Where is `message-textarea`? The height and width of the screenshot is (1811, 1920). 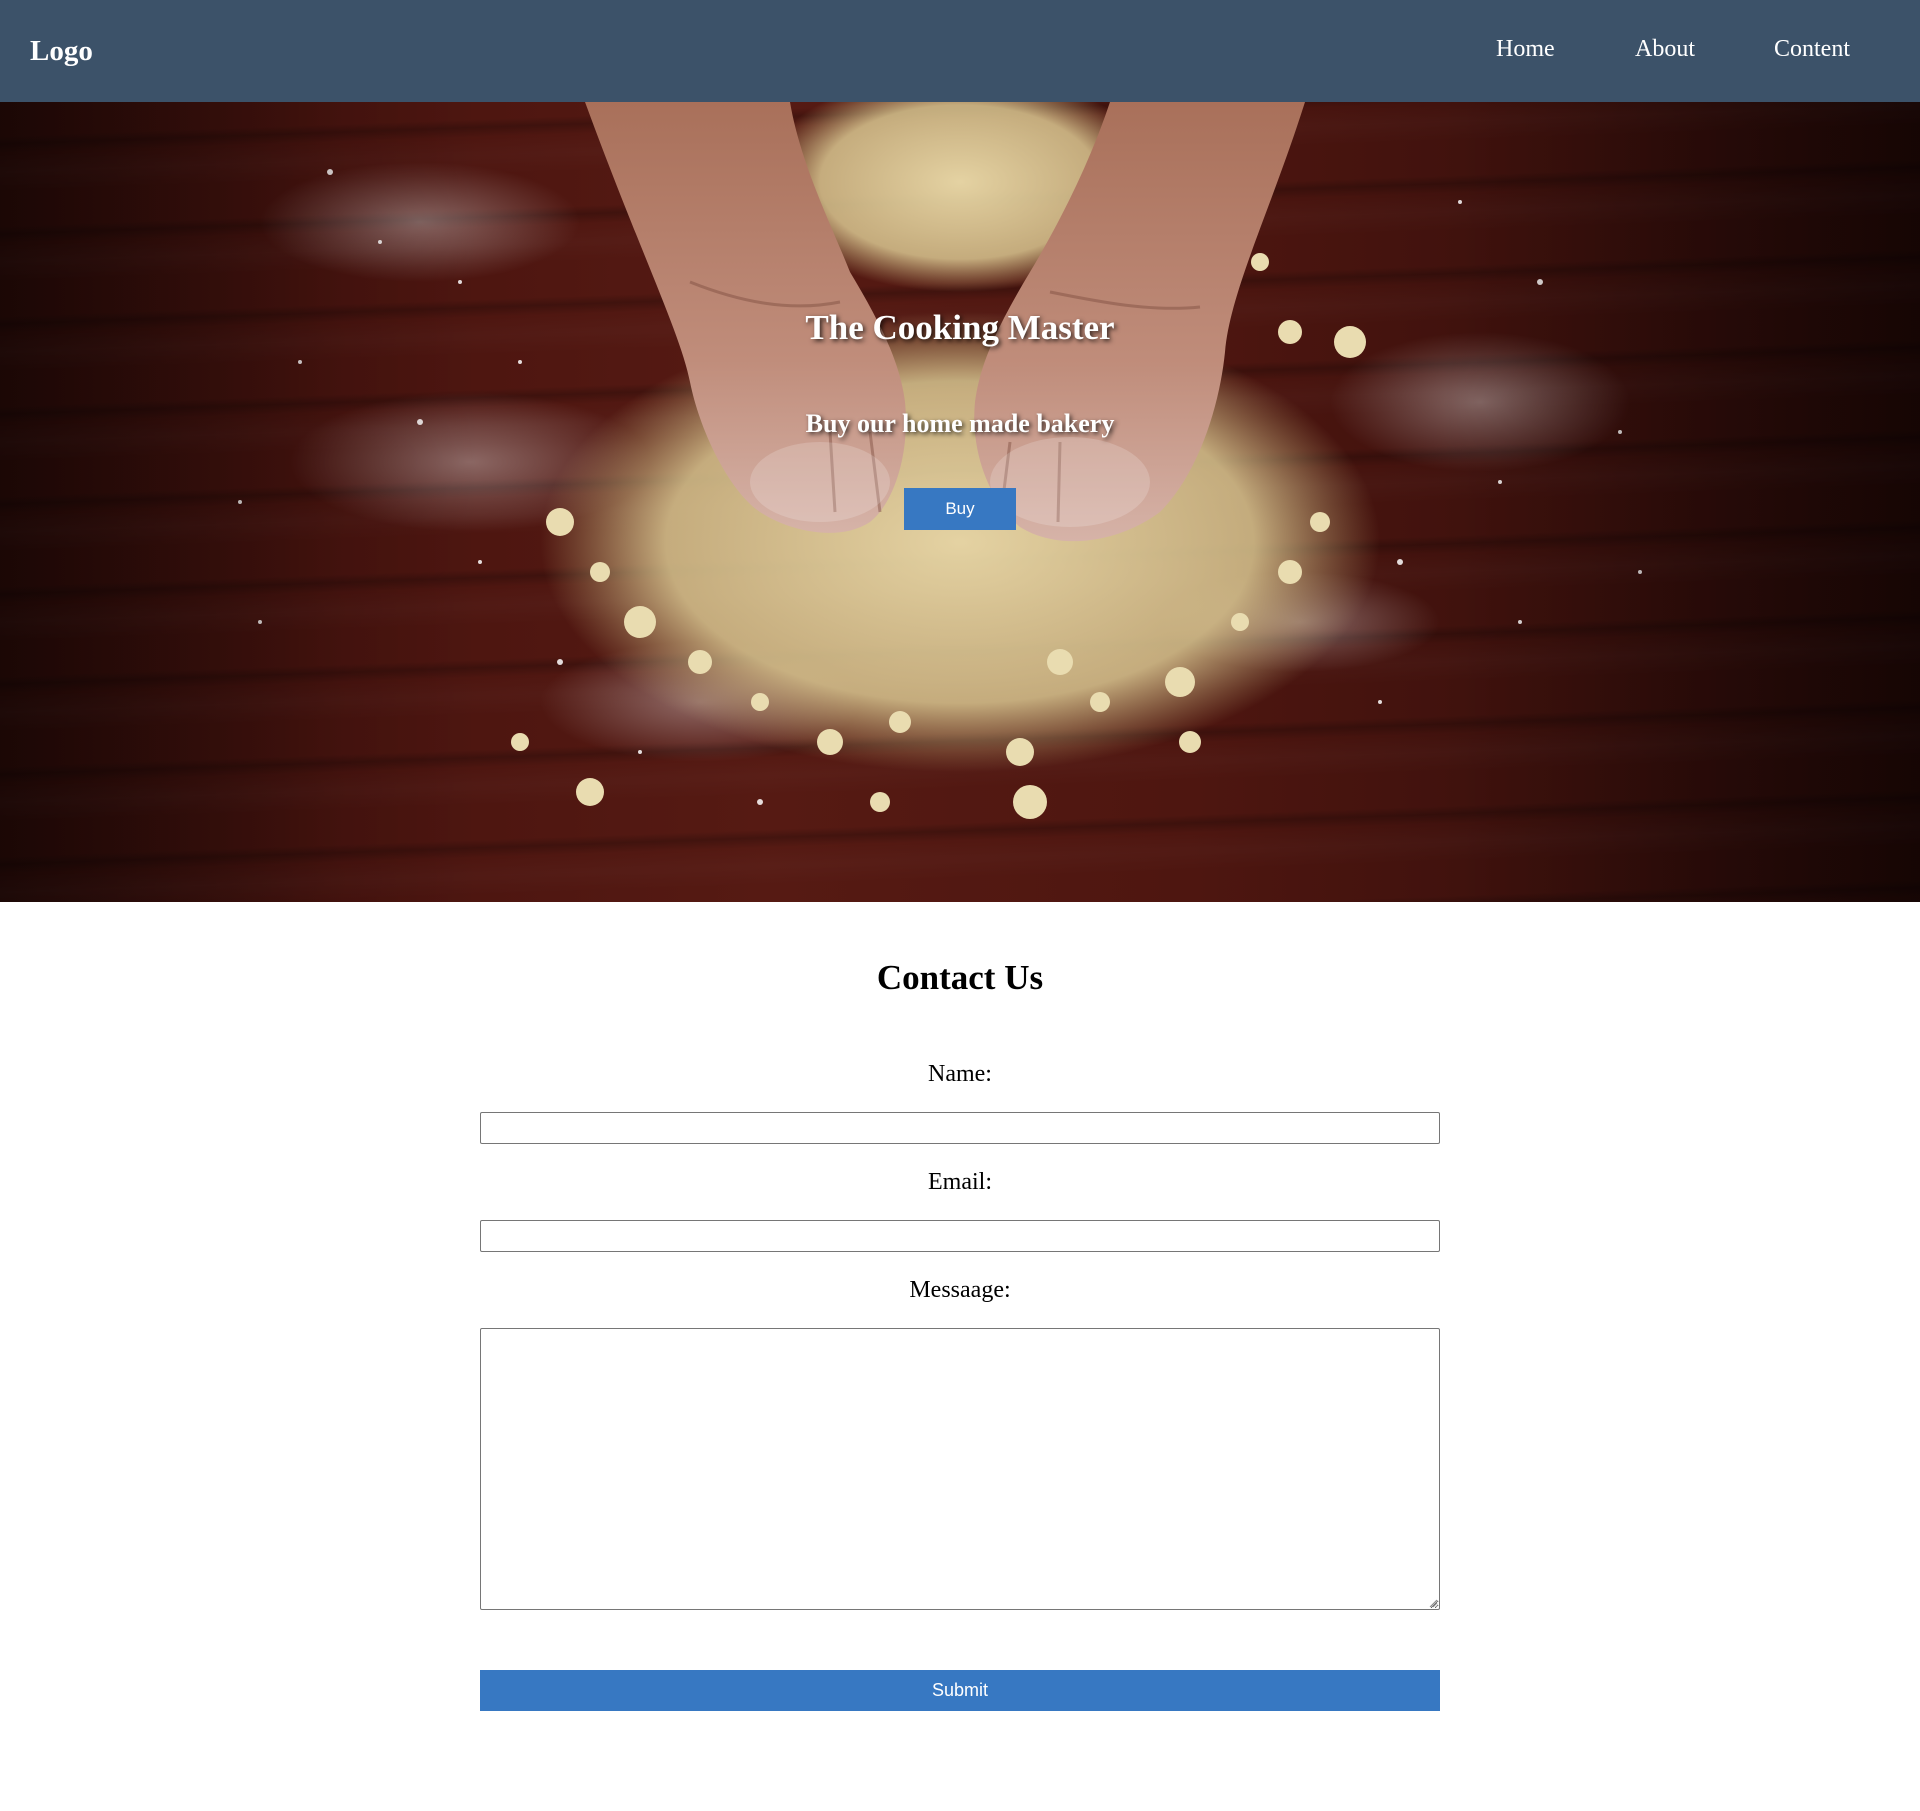 message-textarea is located at coordinates (960, 1469).